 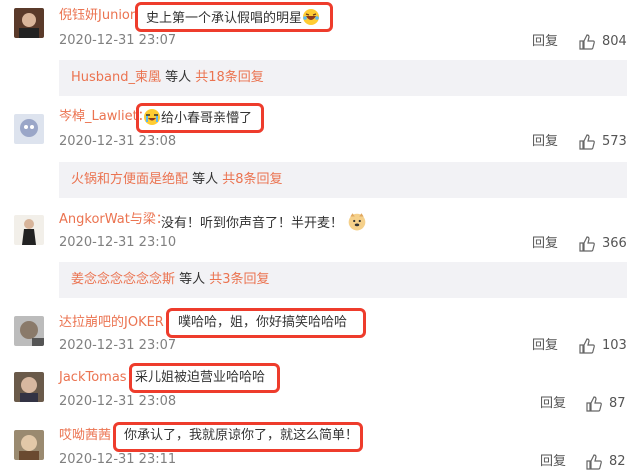 I want to click on sub-reply-username: 火锅和方便面是绝配, so click(x=129, y=179).